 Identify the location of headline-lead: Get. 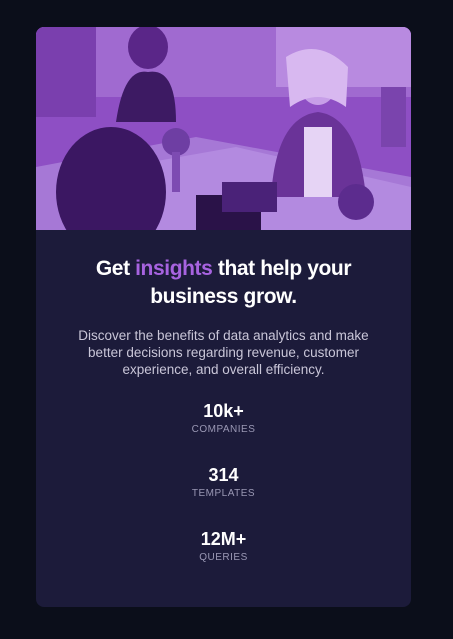
(115, 268).